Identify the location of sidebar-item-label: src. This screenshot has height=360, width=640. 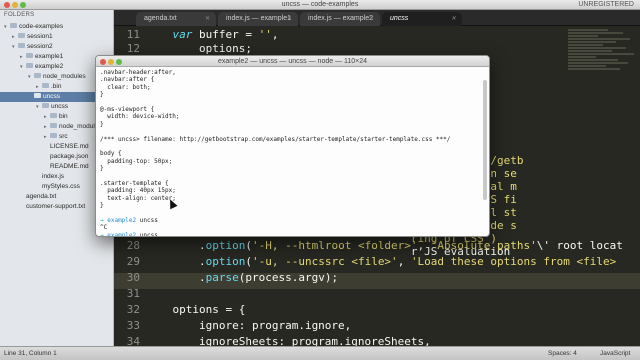
(63, 136).